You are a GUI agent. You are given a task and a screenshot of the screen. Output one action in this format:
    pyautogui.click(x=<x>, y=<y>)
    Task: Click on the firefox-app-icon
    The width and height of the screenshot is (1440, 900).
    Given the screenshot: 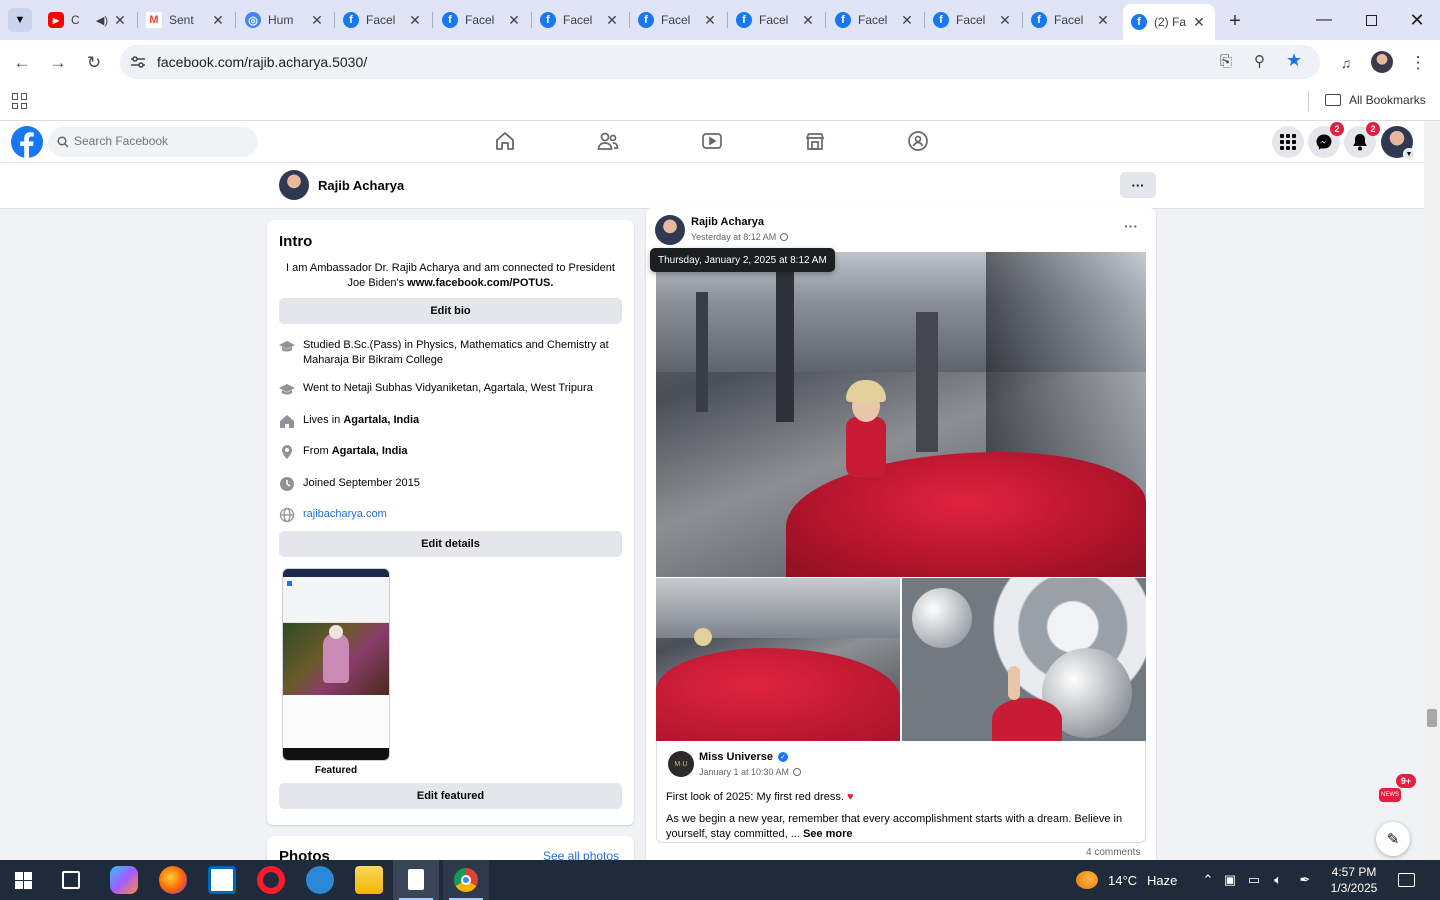 What is the action you would take?
    pyautogui.click(x=173, y=880)
    